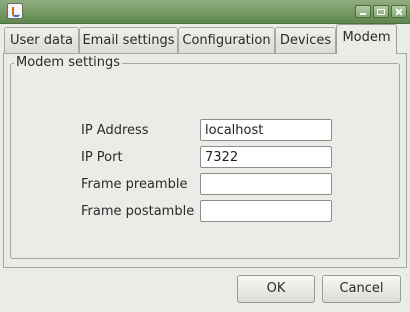 The height and width of the screenshot is (312, 410). What do you see at coordinates (68, 62) in the screenshot?
I see `group-title: Modem settings` at bounding box center [68, 62].